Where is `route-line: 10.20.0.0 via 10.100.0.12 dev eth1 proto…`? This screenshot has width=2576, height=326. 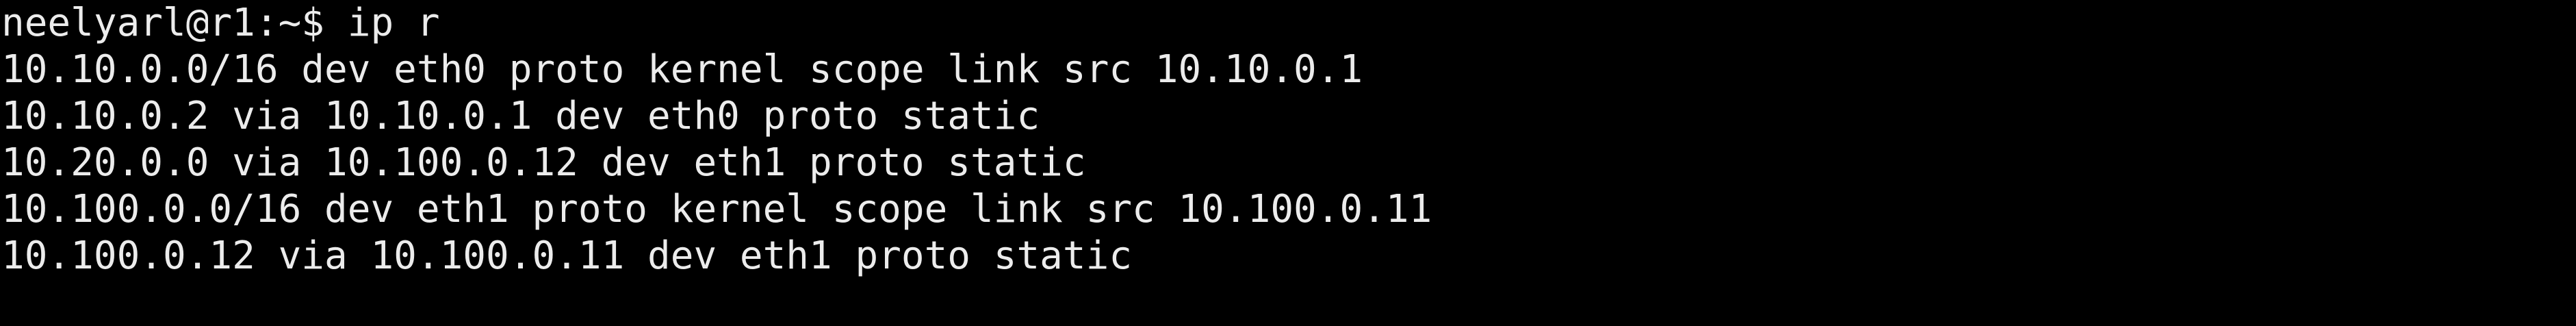 route-line: 10.20.0.0 via 10.100.0.12 dev eth1 proto… is located at coordinates (543, 162).